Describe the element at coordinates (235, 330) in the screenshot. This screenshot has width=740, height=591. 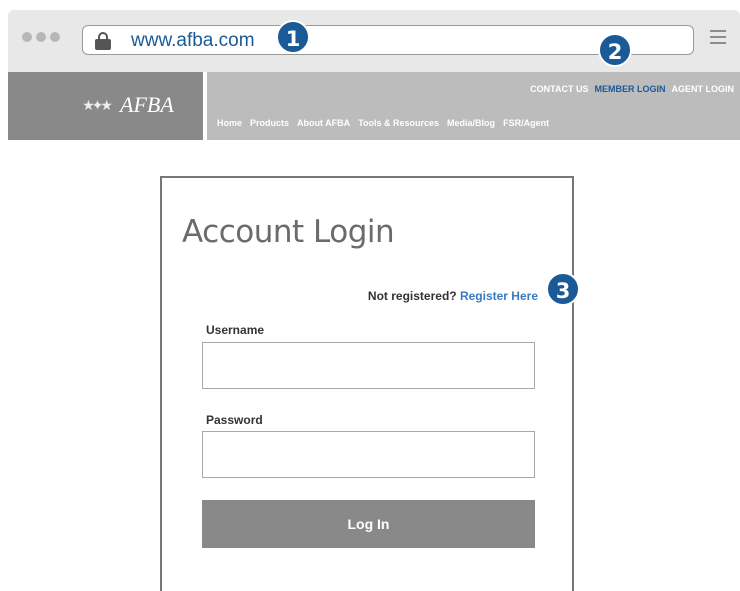
I see `username-label: Username` at that location.